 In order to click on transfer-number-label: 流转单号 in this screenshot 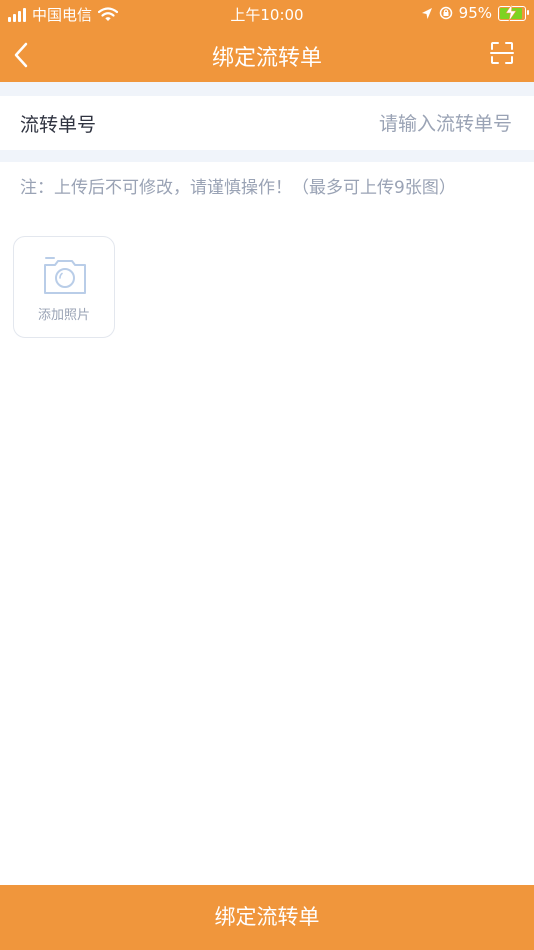, I will do `click(58, 125)`.